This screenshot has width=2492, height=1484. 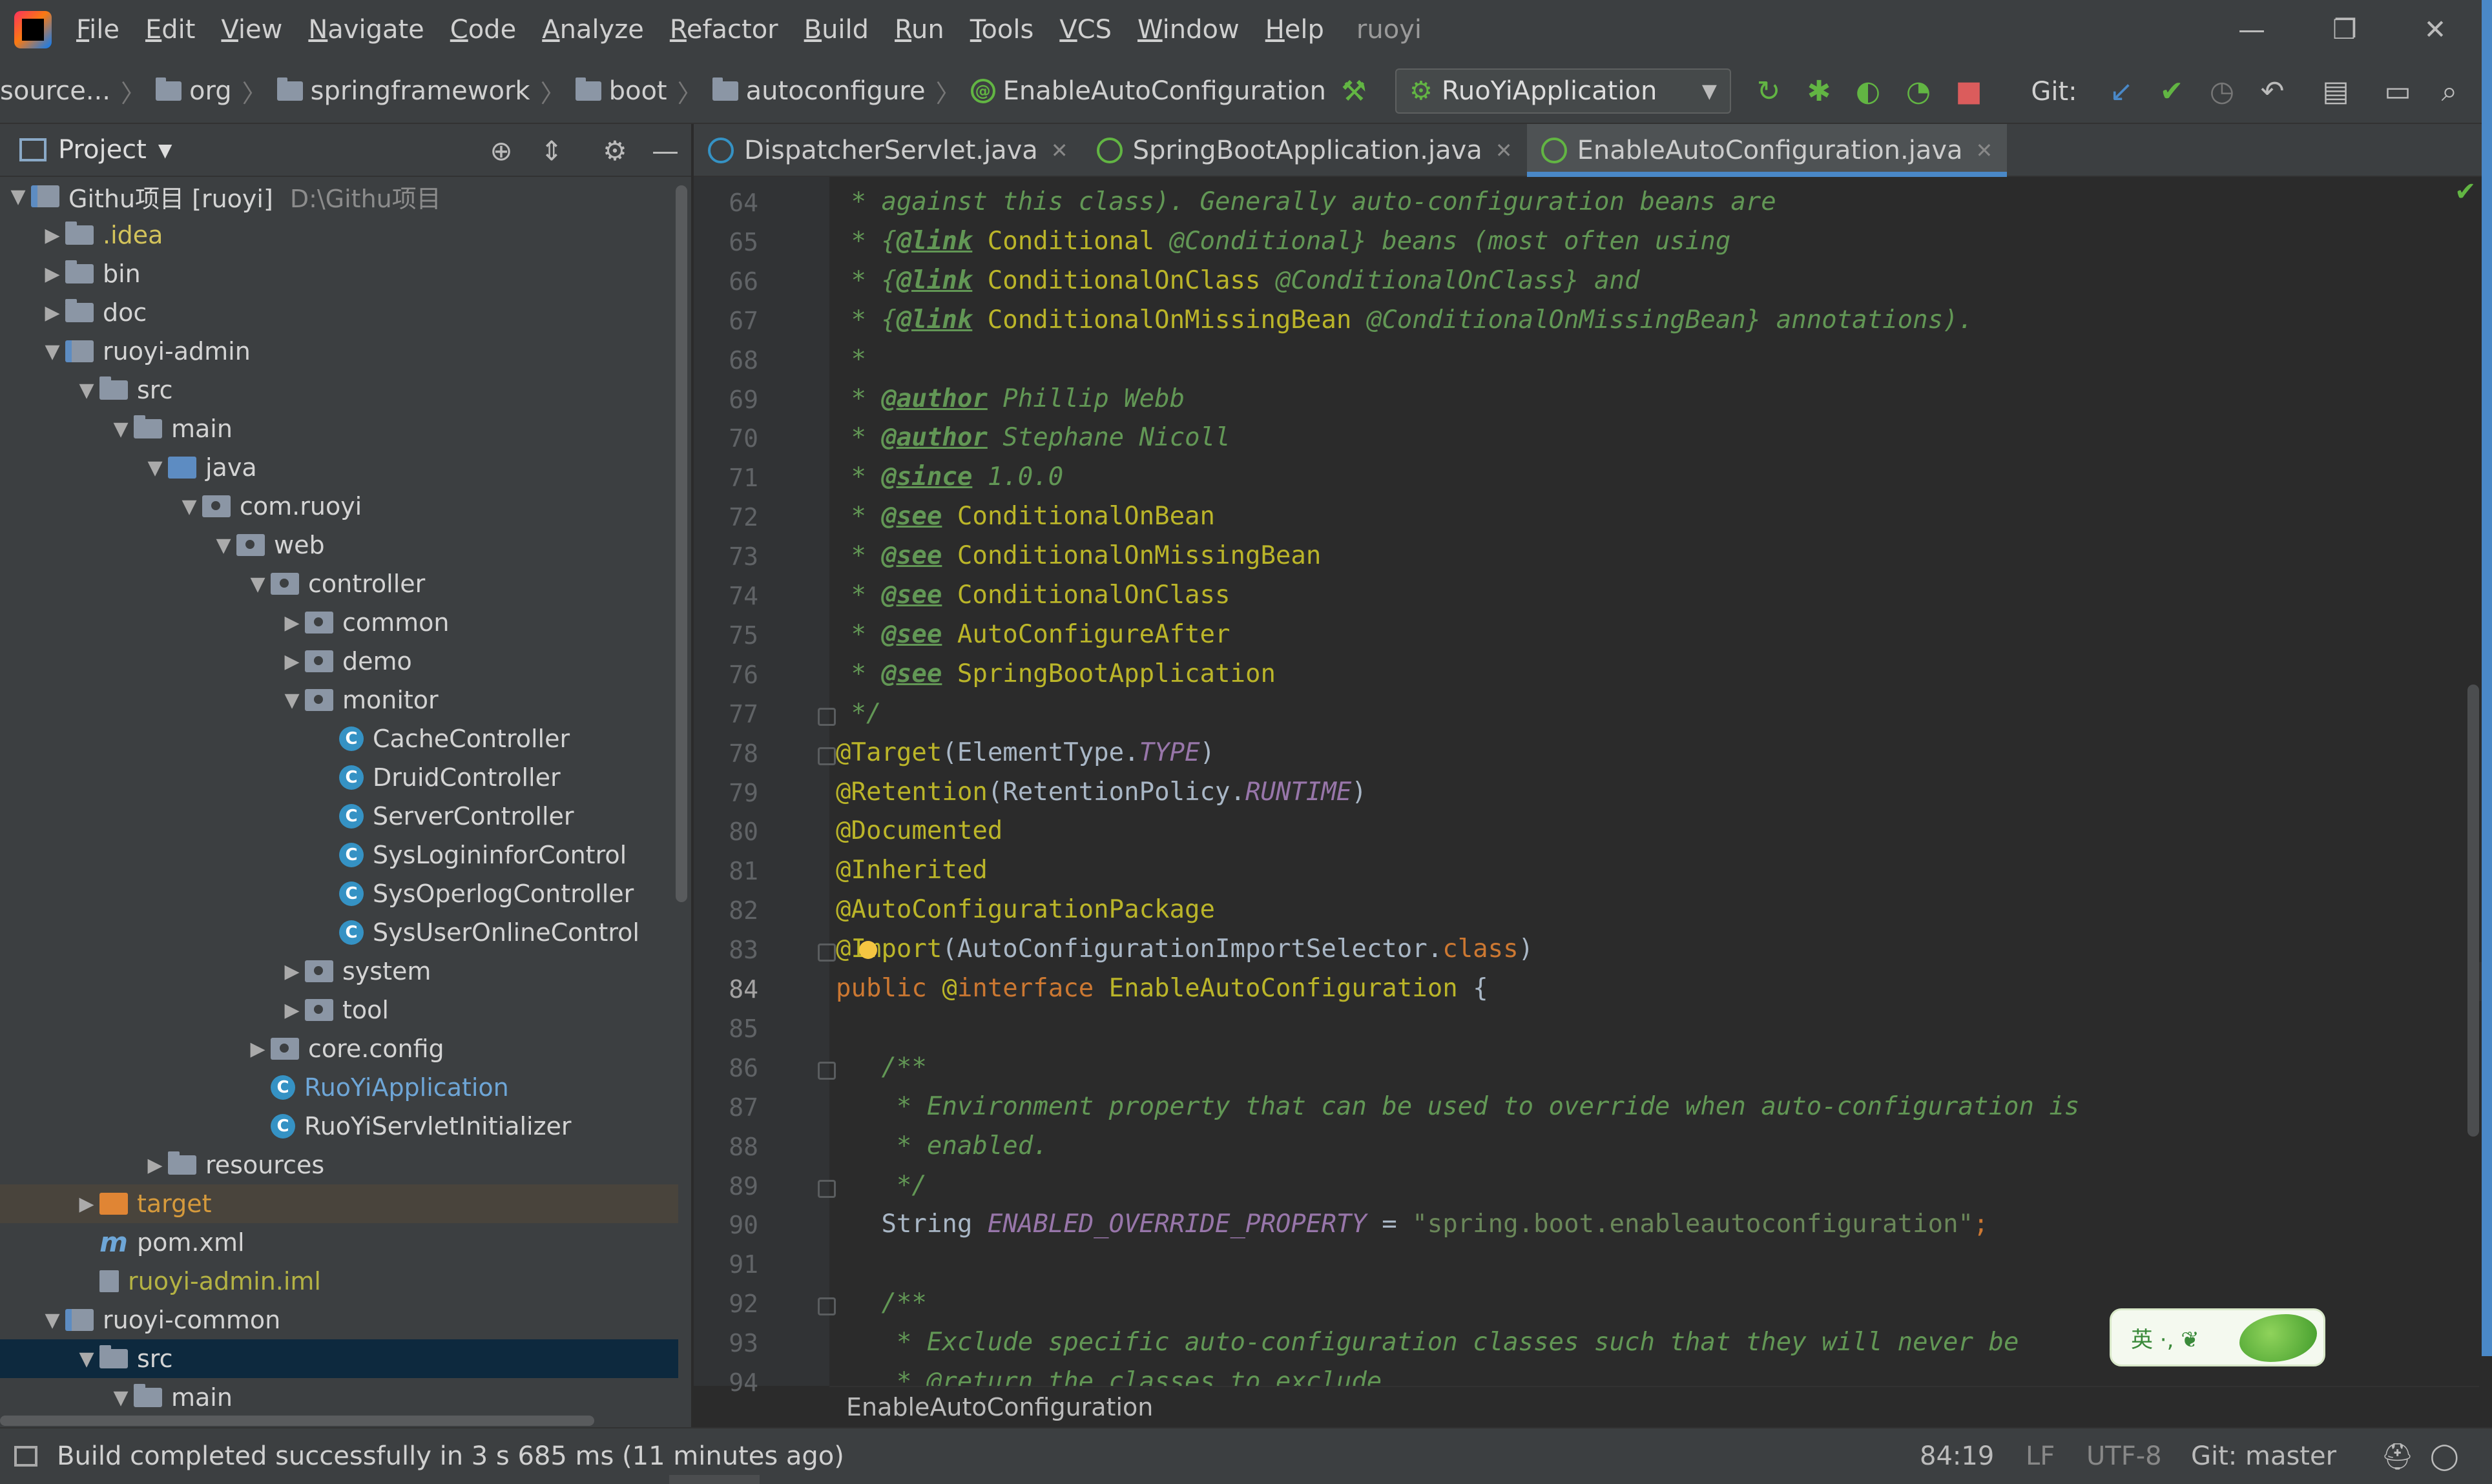 What do you see at coordinates (1025, 752) in the screenshot?
I see `code-line: @Target(ElementType.TYPE)` at bounding box center [1025, 752].